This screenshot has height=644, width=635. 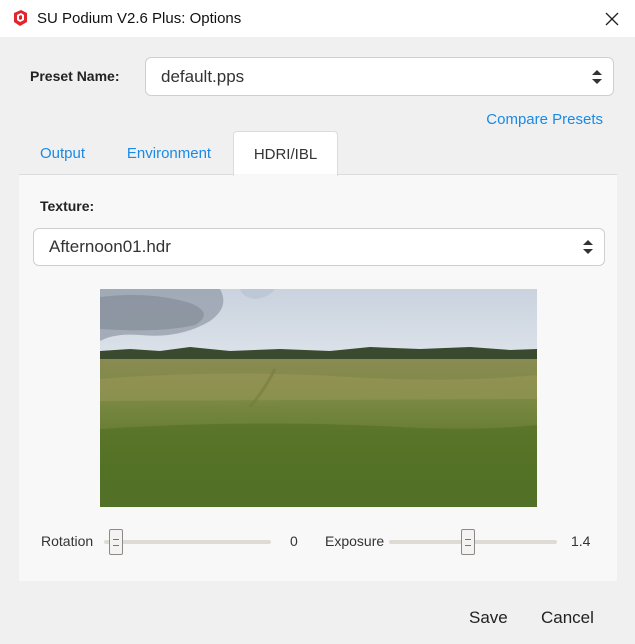 I want to click on footer-bar, so click(x=317, y=616).